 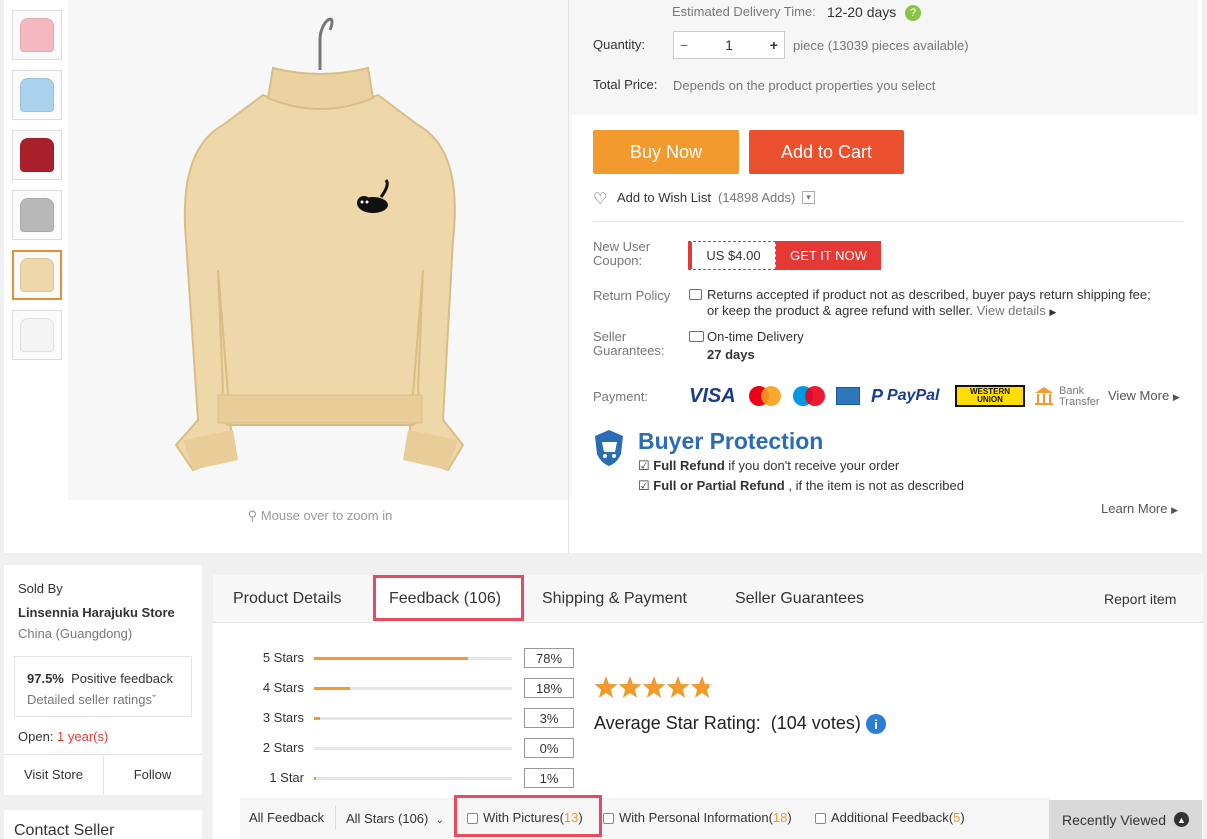 What do you see at coordinates (286, 817) in the screenshot?
I see `filter-all-feedback: All Feedback` at bounding box center [286, 817].